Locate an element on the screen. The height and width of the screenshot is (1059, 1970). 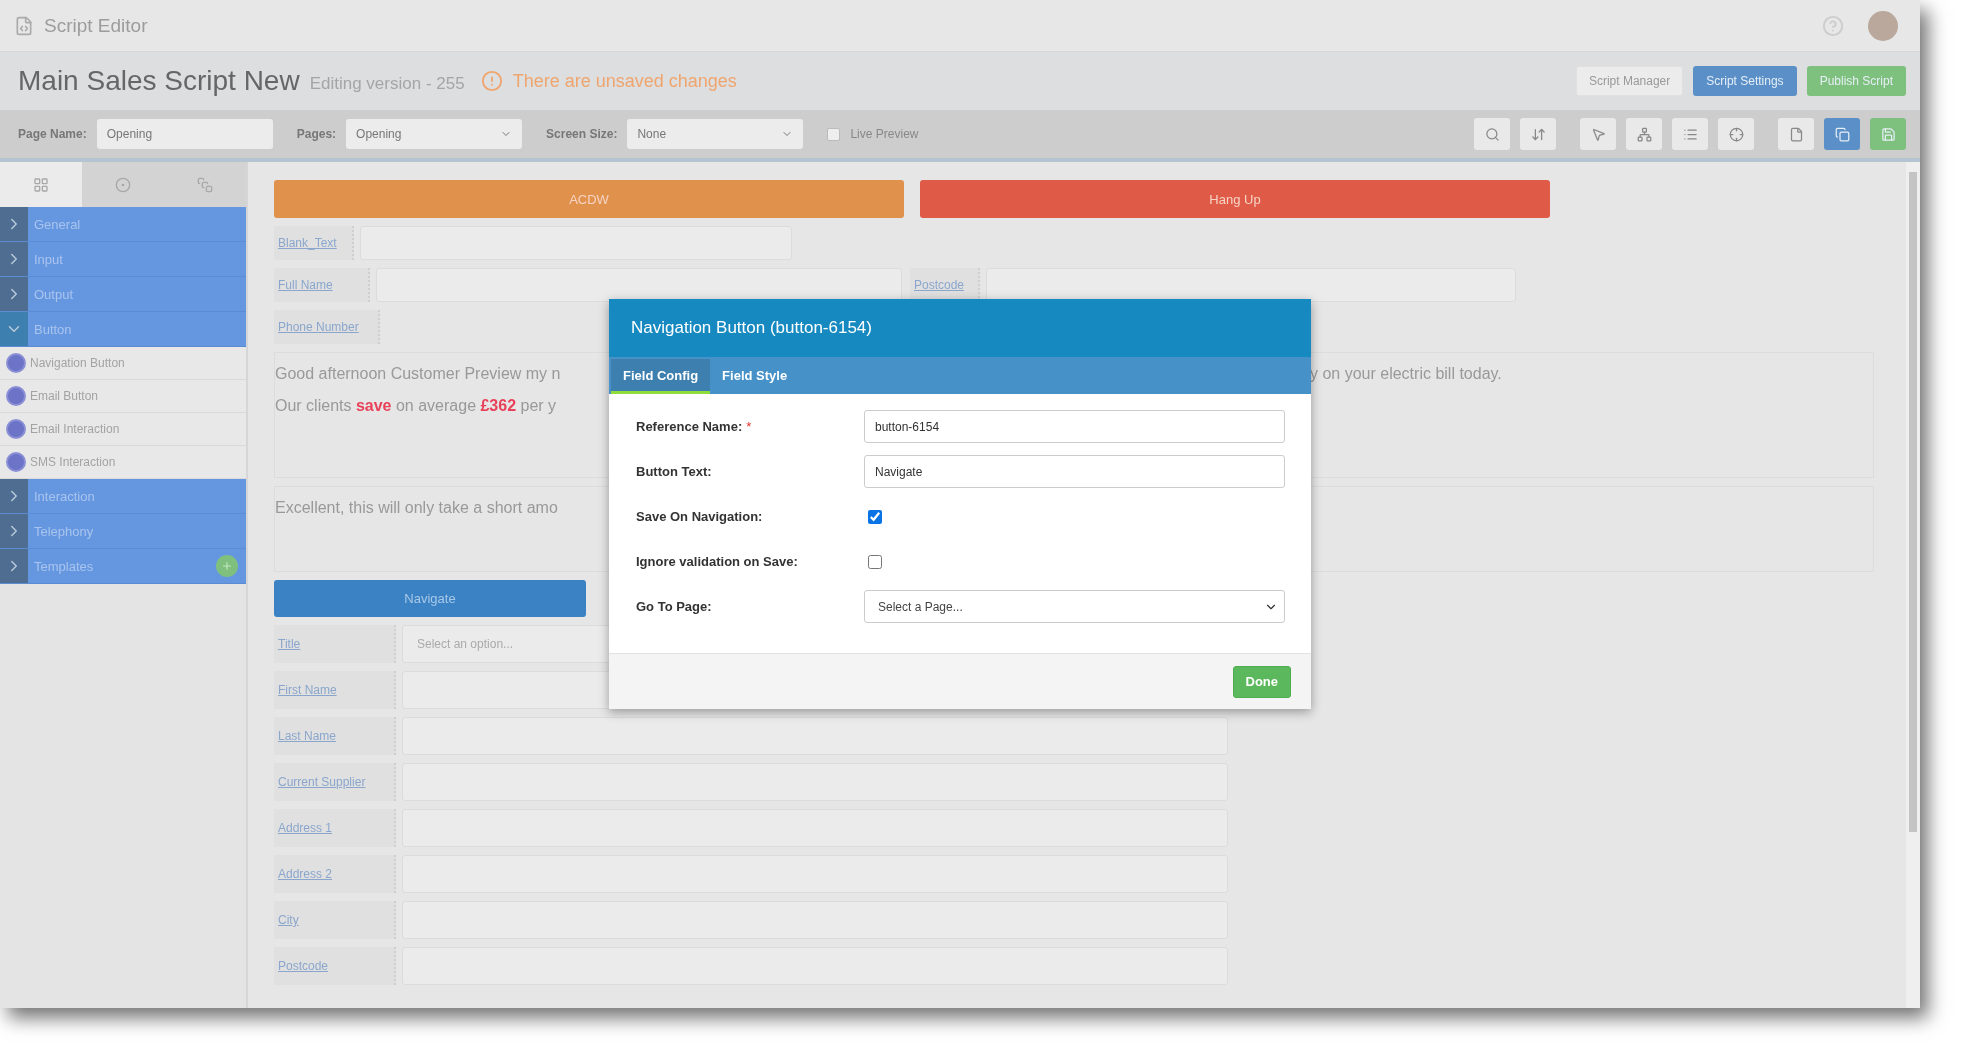
field-label: Title is located at coordinates (335, 644).